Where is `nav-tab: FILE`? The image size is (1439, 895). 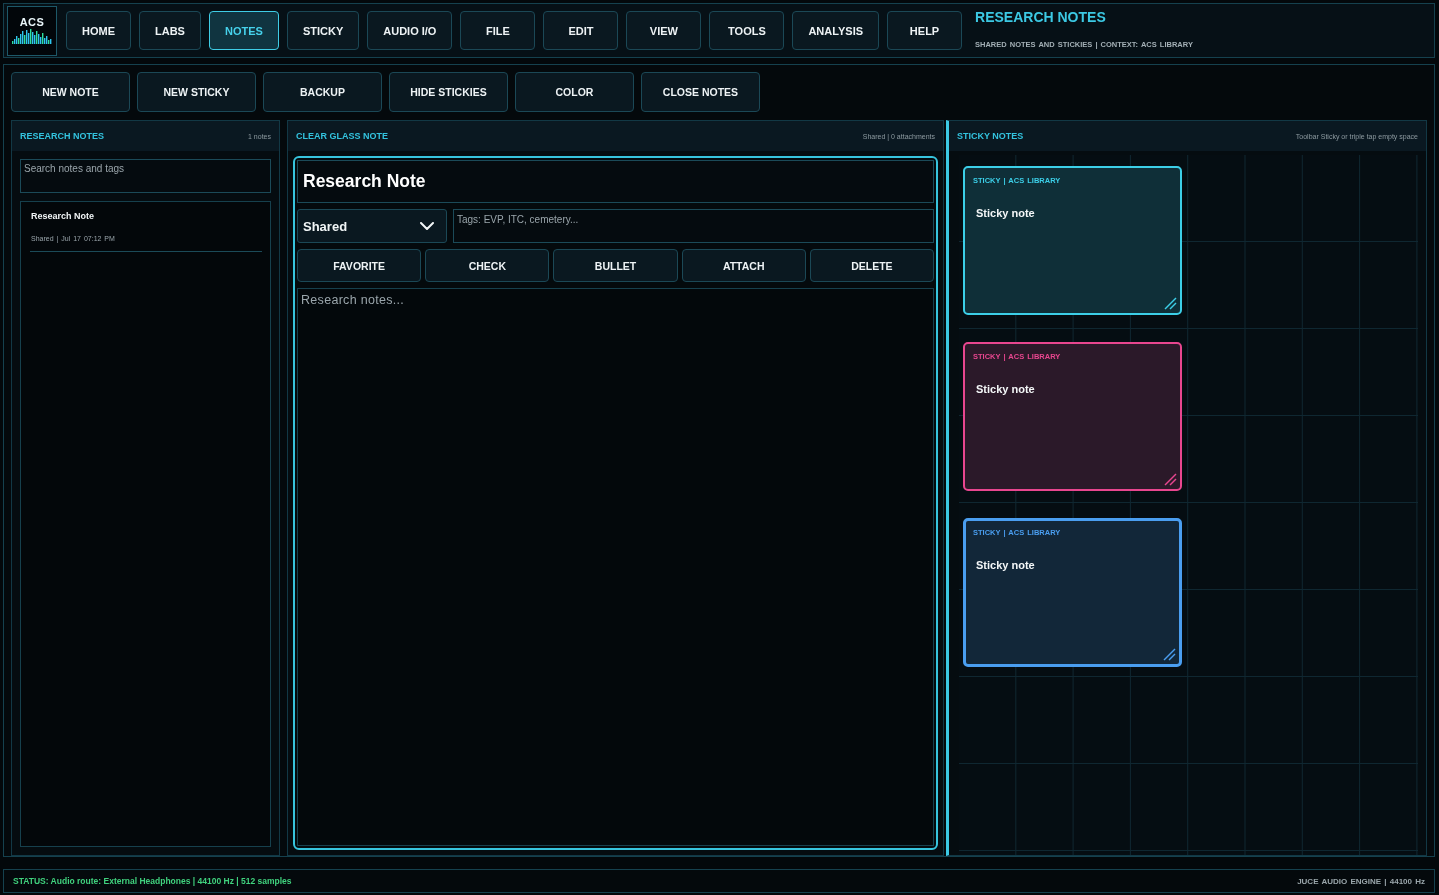
nav-tab: FILE is located at coordinates (498, 30).